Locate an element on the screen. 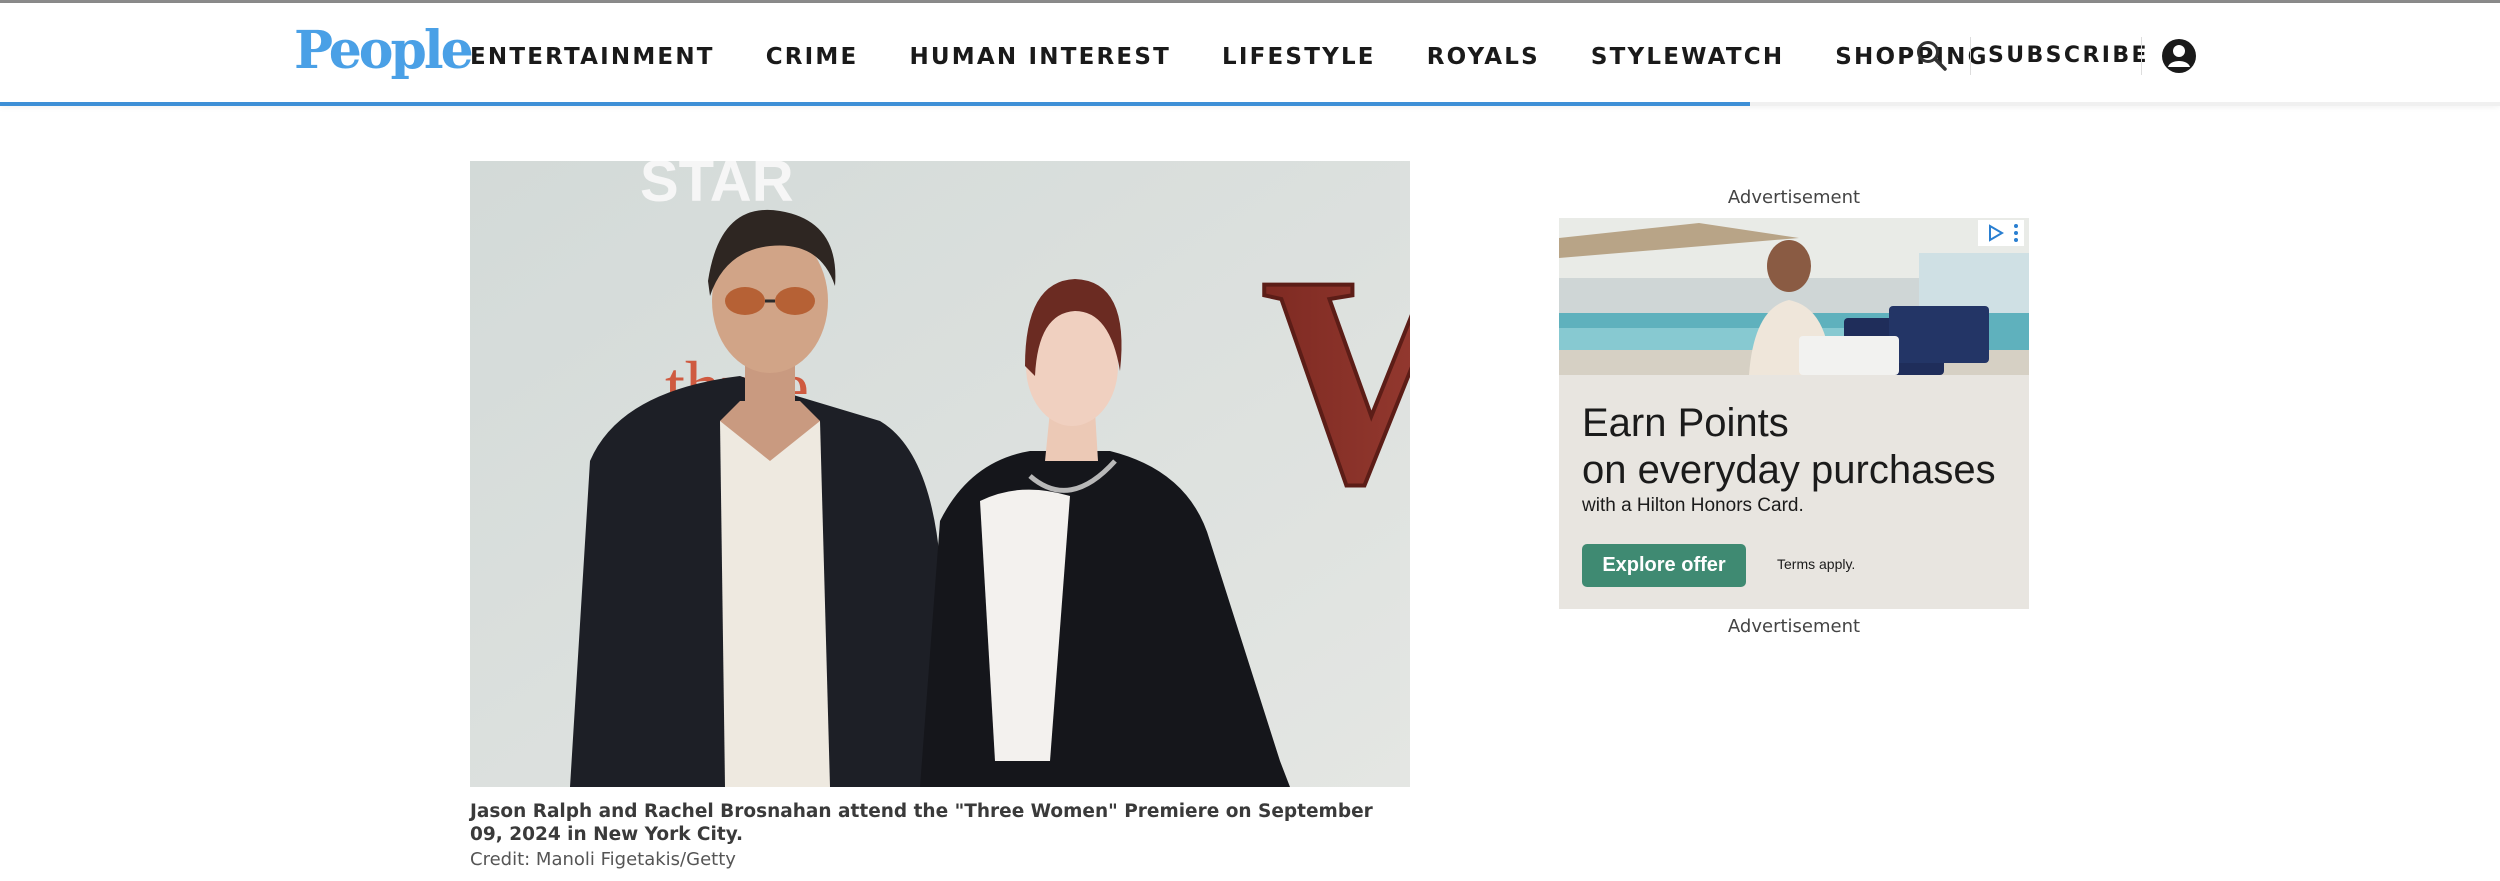 This screenshot has height=881, width=2500. ad-label-top: Advertisement is located at coordinates (1794, 197).